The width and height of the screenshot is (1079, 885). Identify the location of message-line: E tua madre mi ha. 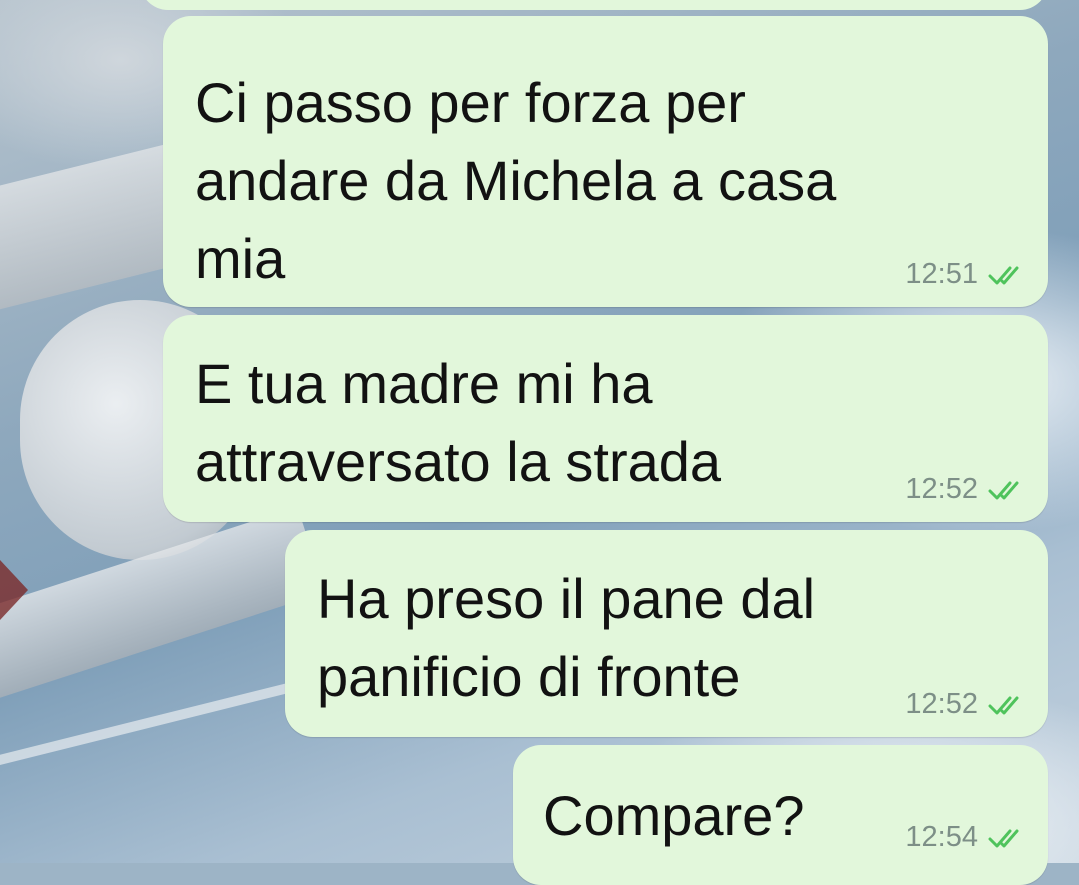
(424, 383).